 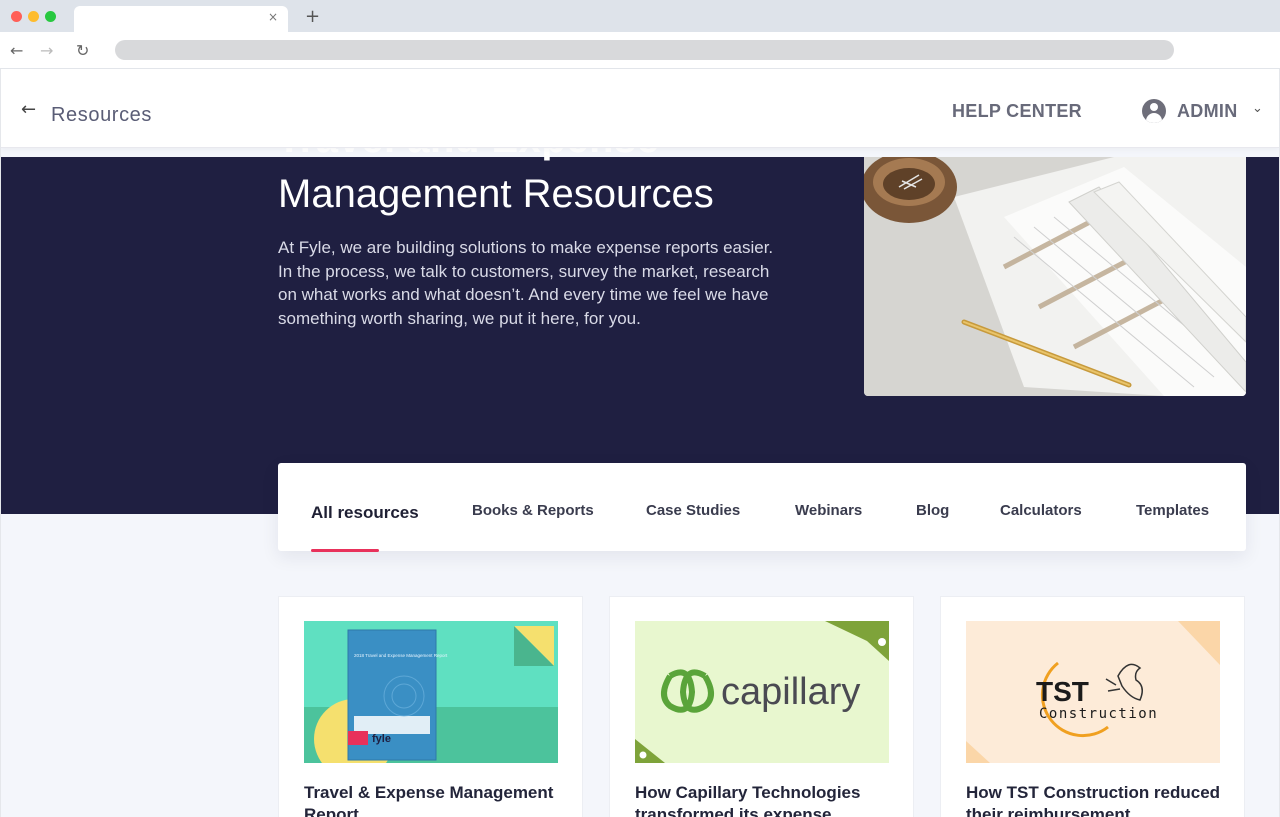 I want to click on tab-all-resources: All resources, so click(x=365, y=513).